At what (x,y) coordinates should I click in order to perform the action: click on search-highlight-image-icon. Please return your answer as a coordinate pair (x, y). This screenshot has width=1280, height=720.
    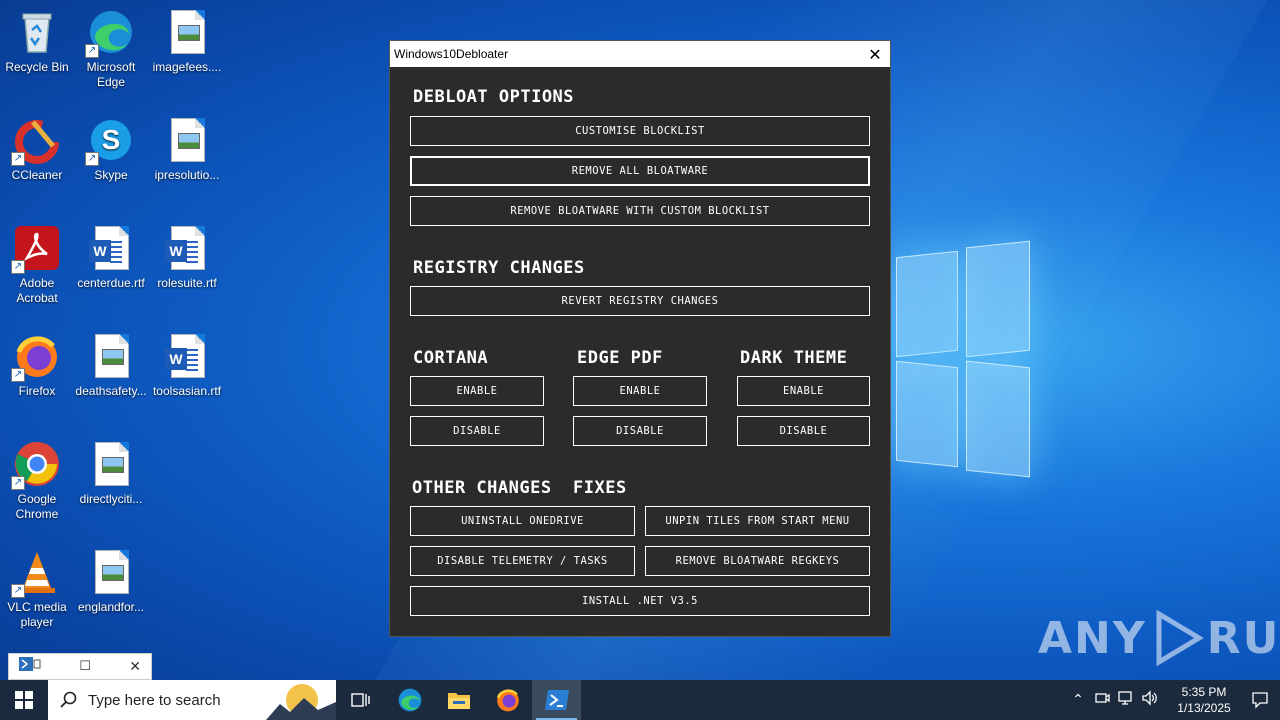
    Looking at the image, I should click on (301, 702).